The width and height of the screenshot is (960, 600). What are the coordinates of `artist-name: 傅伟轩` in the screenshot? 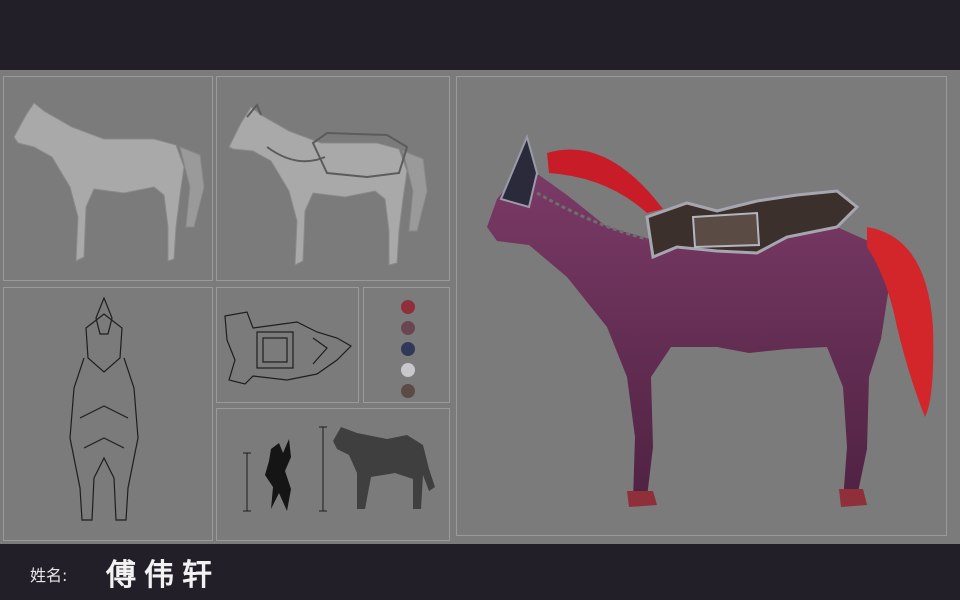 It's located at (163, 575).